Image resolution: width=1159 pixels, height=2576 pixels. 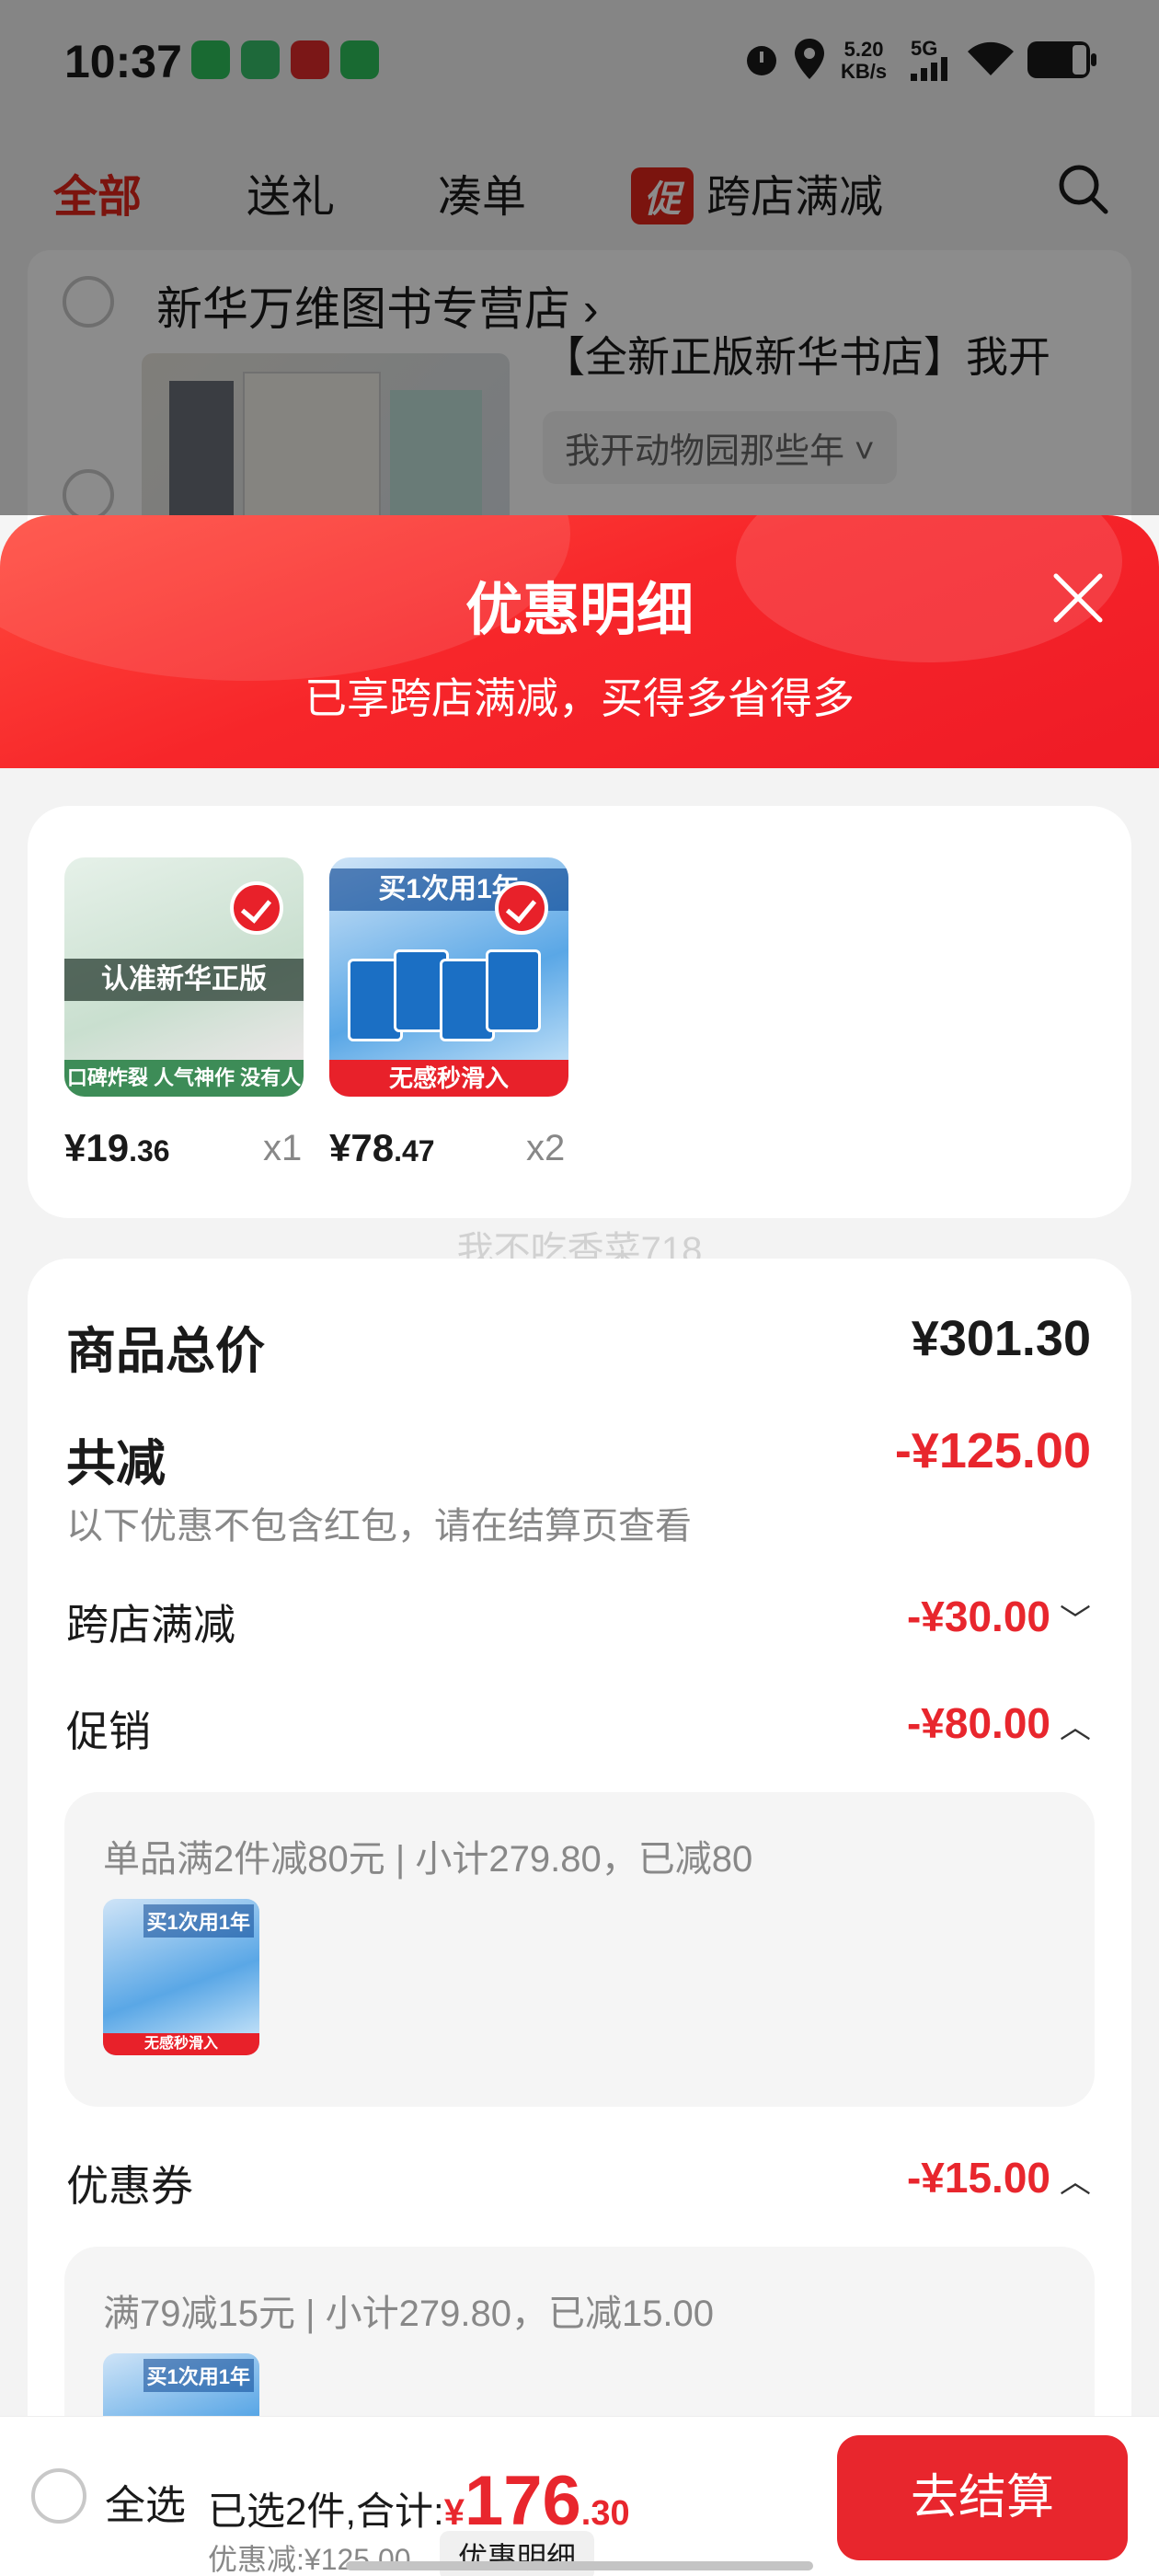 I want to click on product-price-dec: .47, so click(x=414, y=1150).